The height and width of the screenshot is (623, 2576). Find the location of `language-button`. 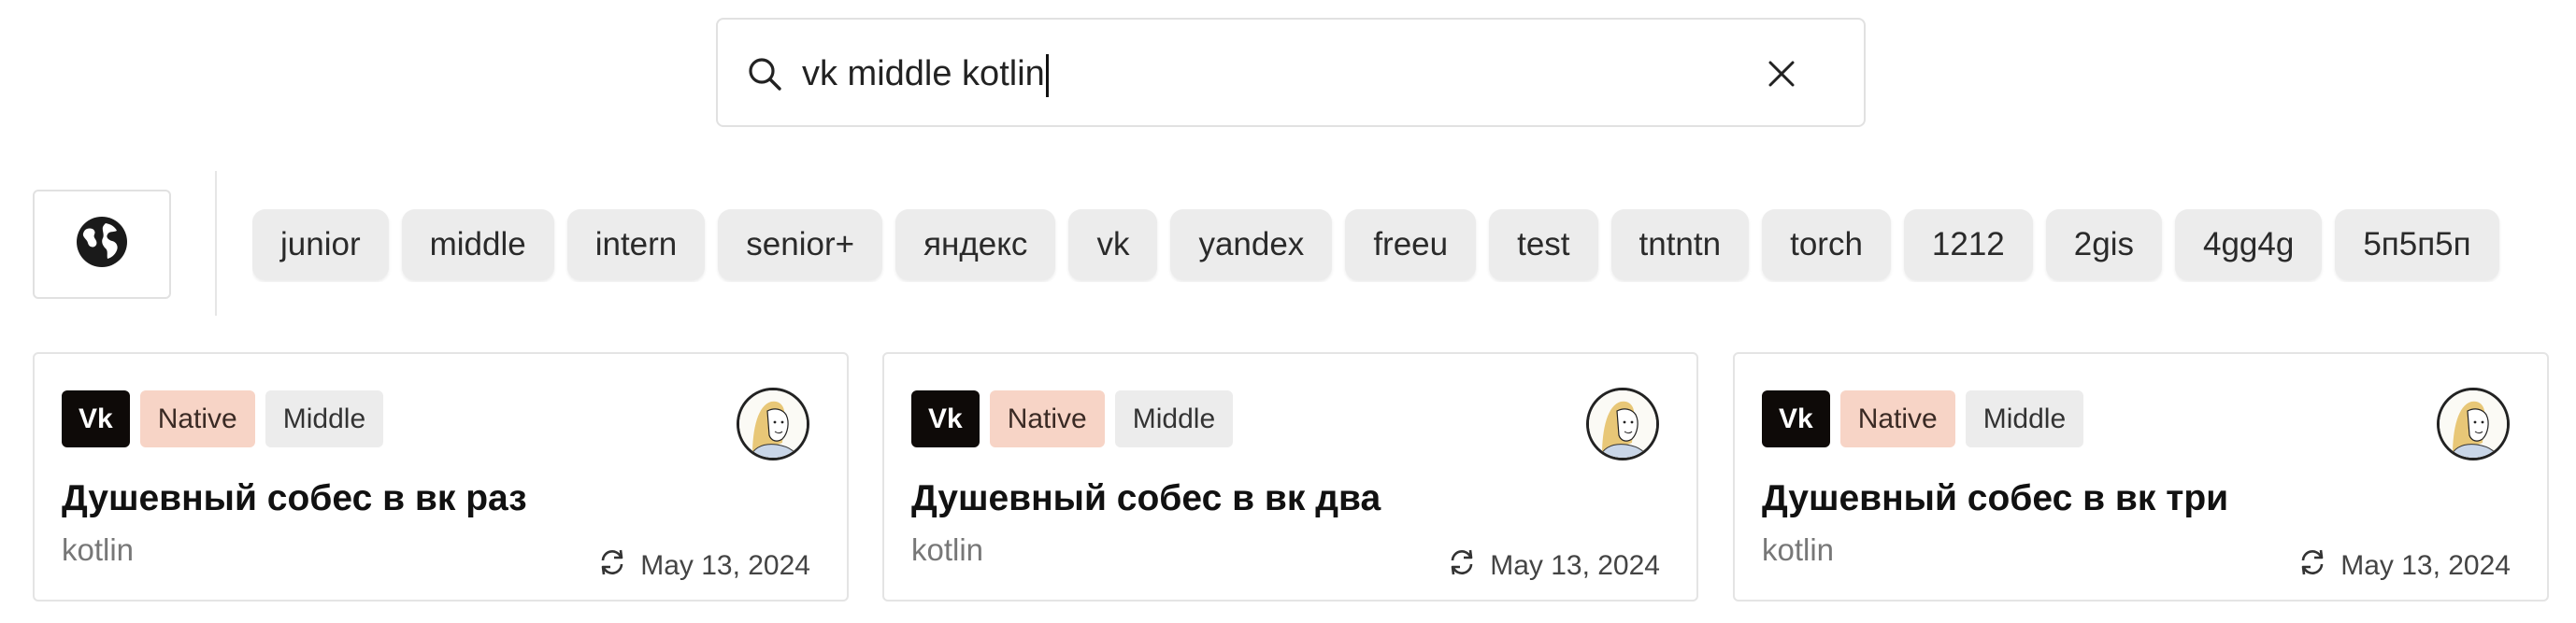

language-button is located at coordinates (102, 245).